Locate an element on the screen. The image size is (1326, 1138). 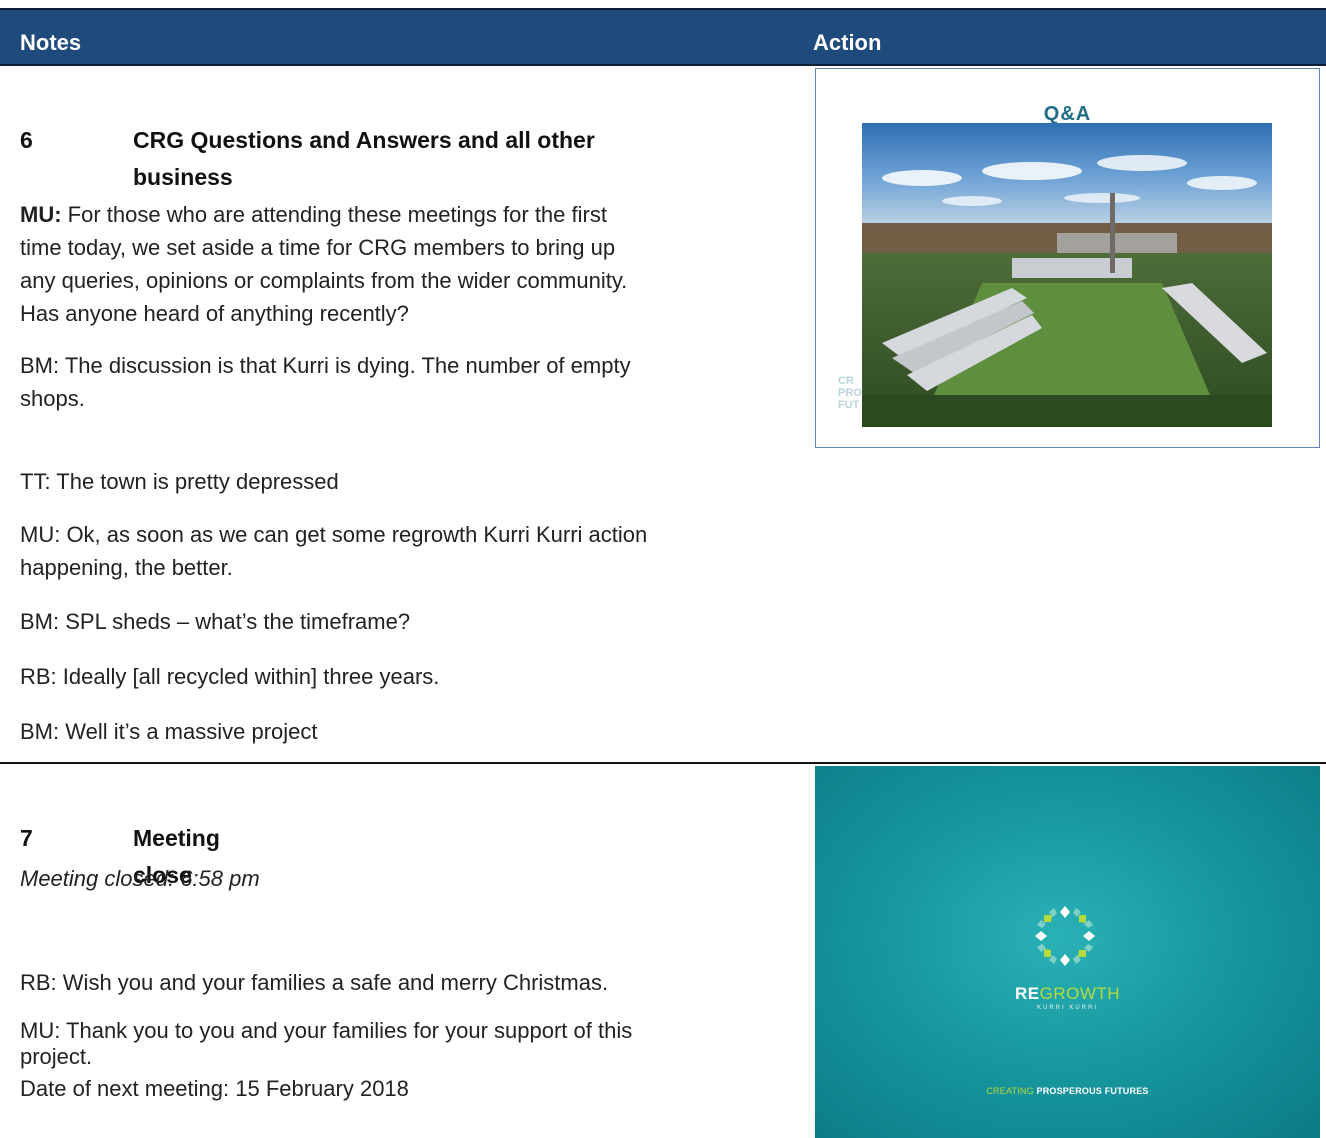
regrowth-tagline: CREATING PROSPEROUS FUTURES is located at coordinates (1067, 1091).